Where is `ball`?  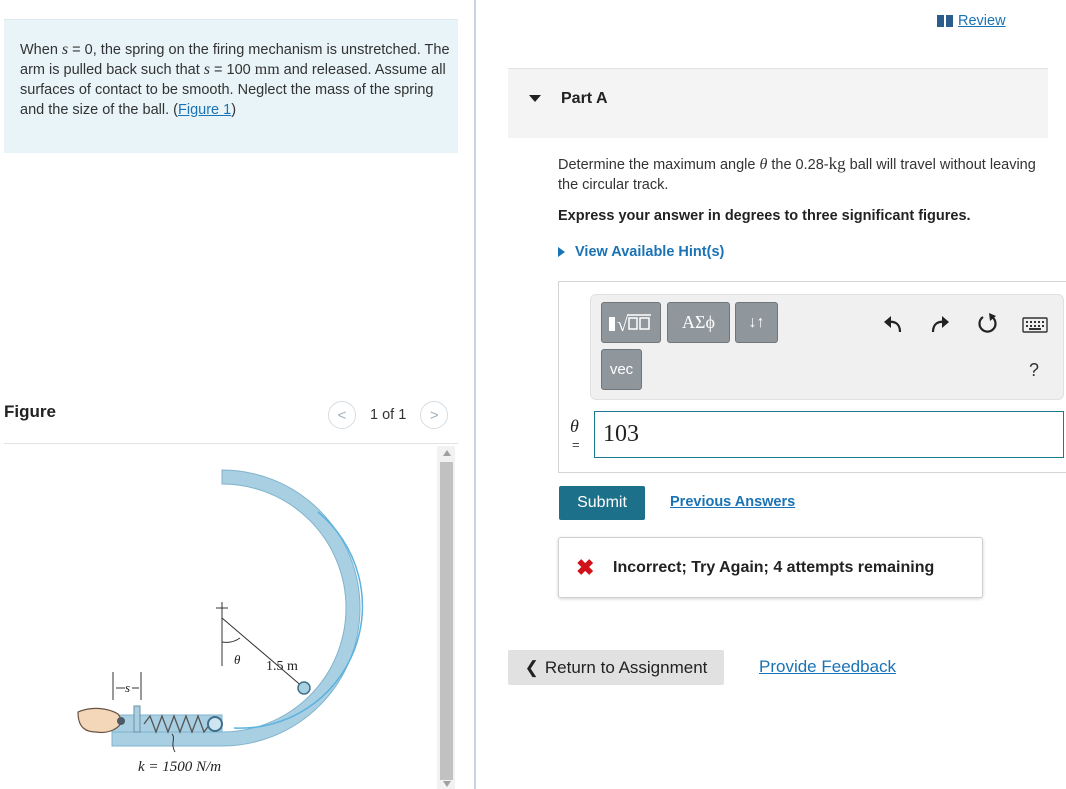
ball is located at coordinates (215, 724).